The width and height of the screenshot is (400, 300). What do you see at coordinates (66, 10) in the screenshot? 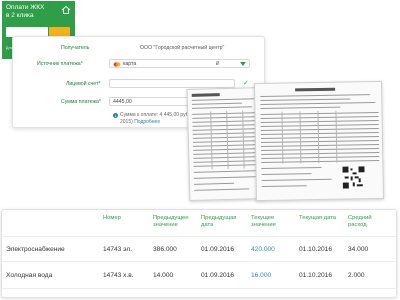
I see `home-icon` at bounding box center [66, 10].